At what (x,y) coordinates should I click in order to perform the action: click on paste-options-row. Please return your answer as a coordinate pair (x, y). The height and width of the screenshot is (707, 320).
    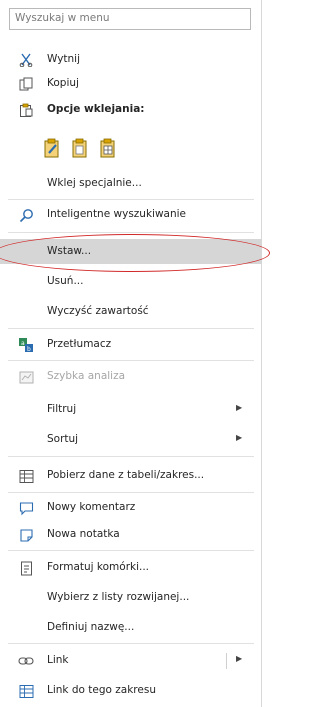
    Looking at the image, I should click on (112, 149).